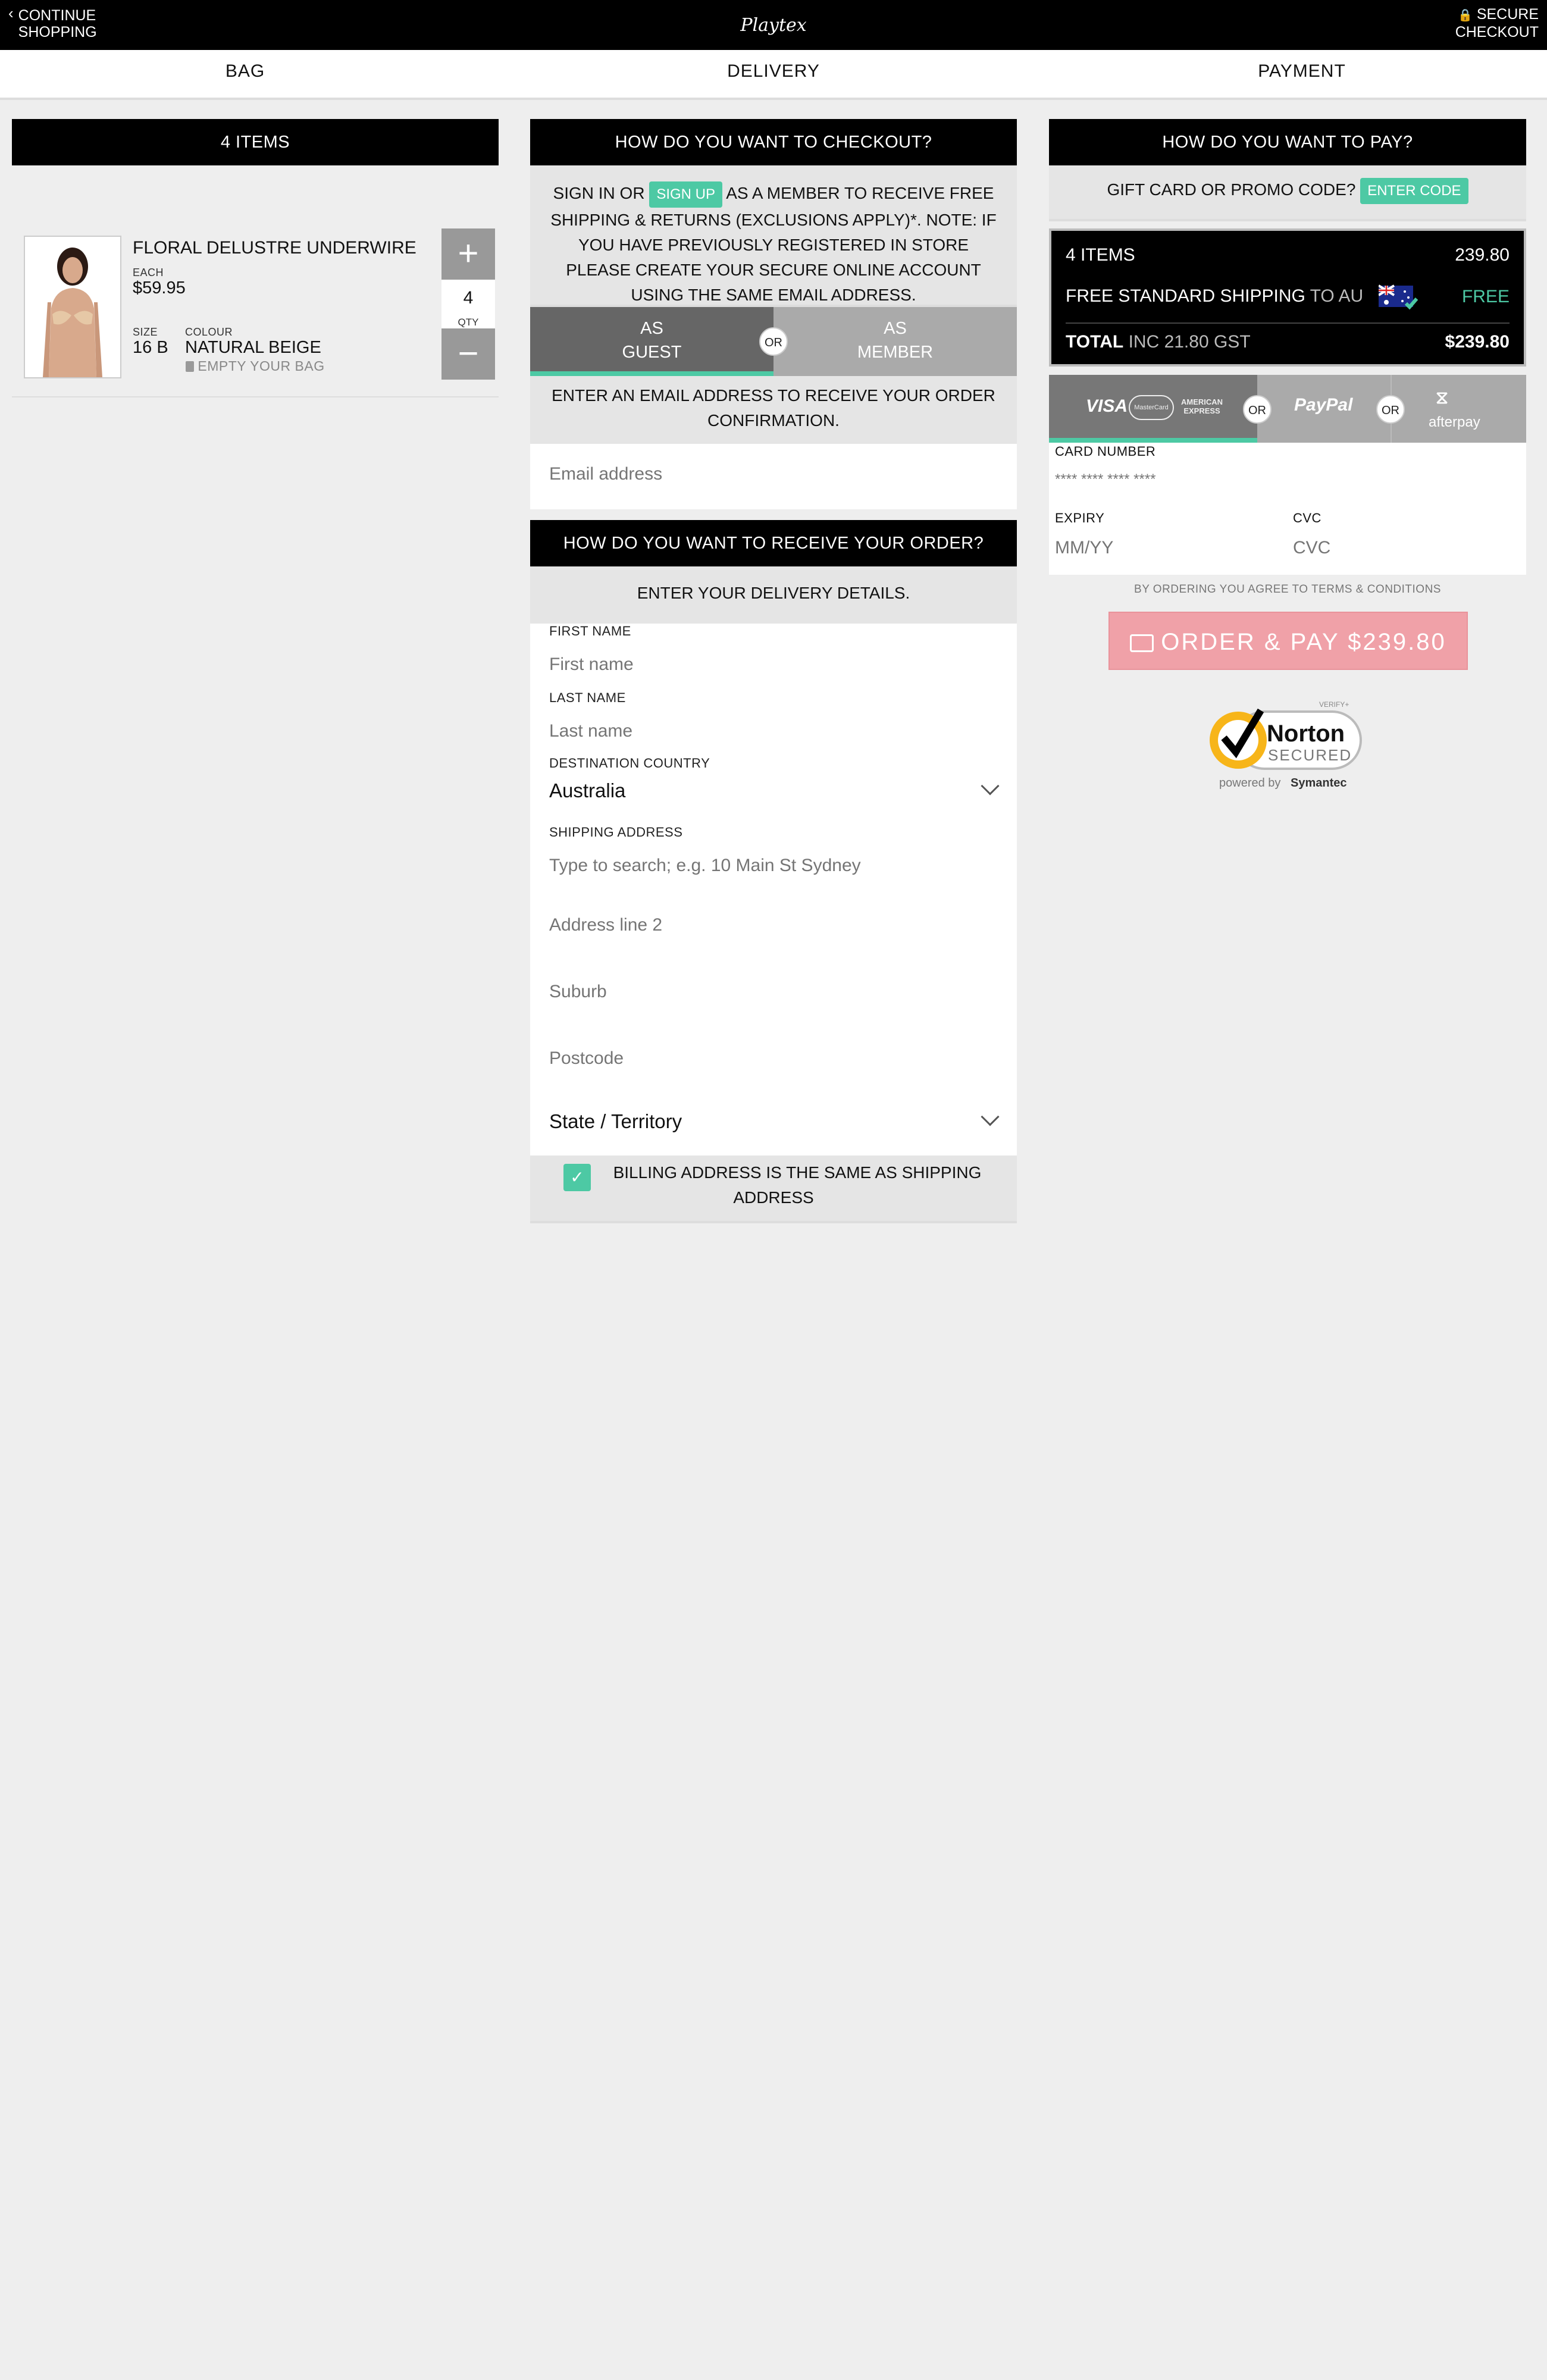 Image resolution: width=1547 pixels, height=2380 pixels. I want to click on chevron-left-icon: ‹, so click(11, 13).